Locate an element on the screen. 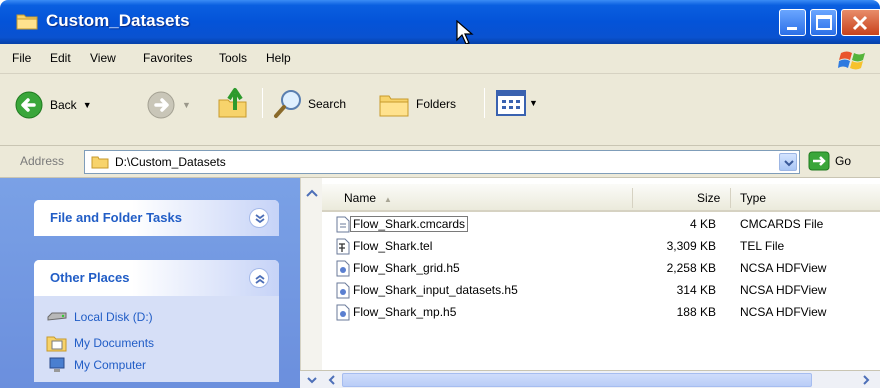  forward-dropdown-icon: ▼ is located at coordinates (186, 105).